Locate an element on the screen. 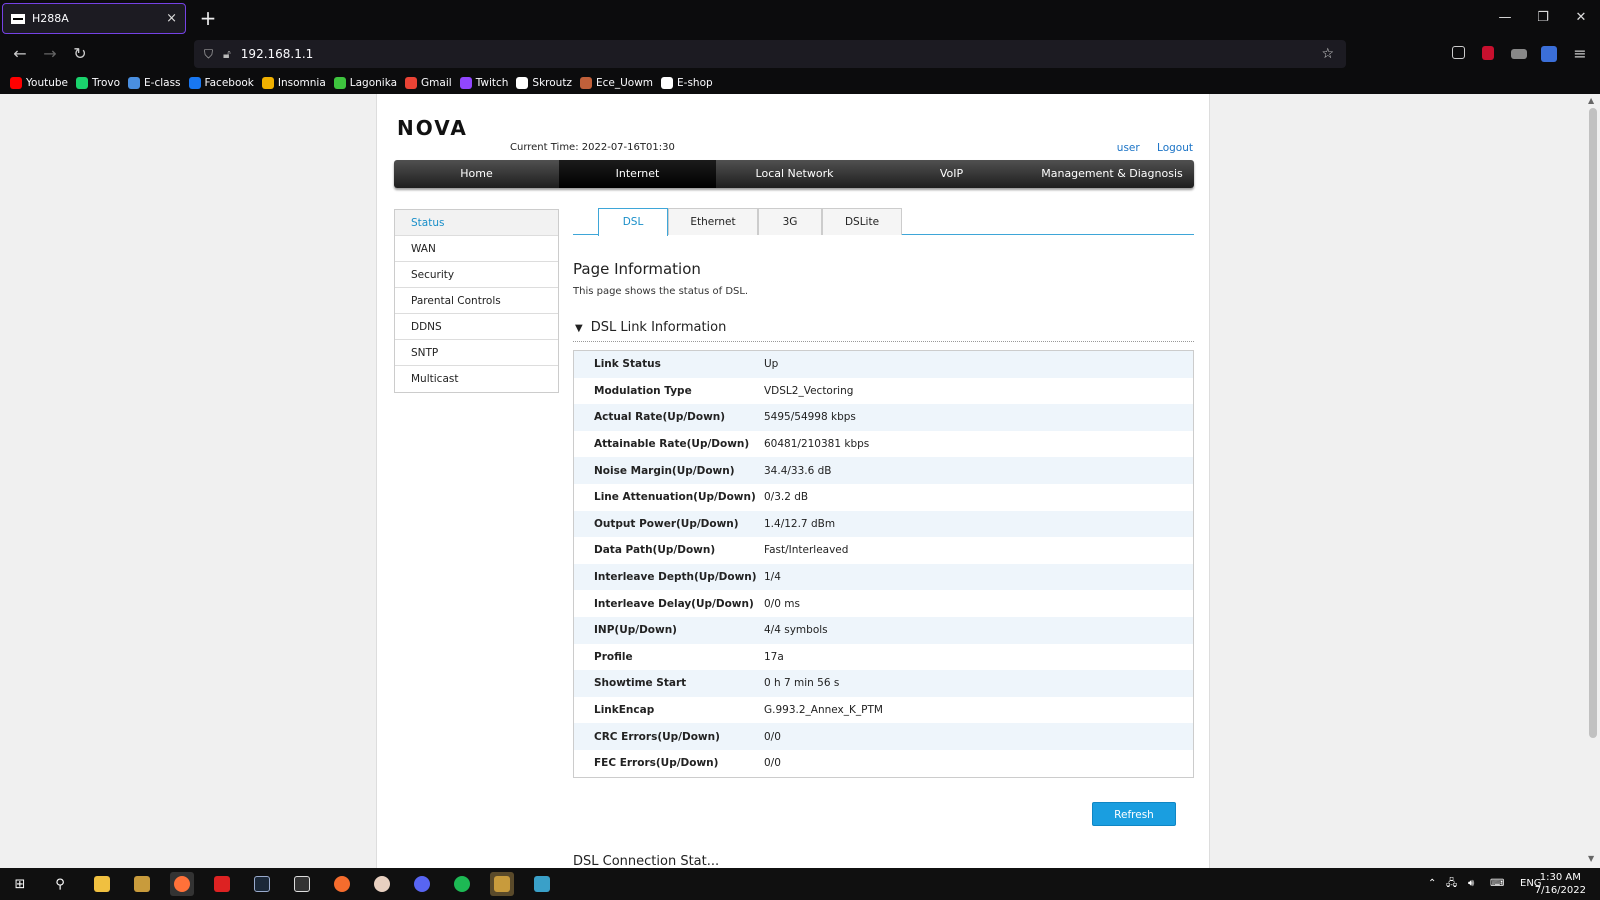 This screenshot has height=900, width=1600. browser-tab: H288A × is located at coordinates (94, 18).